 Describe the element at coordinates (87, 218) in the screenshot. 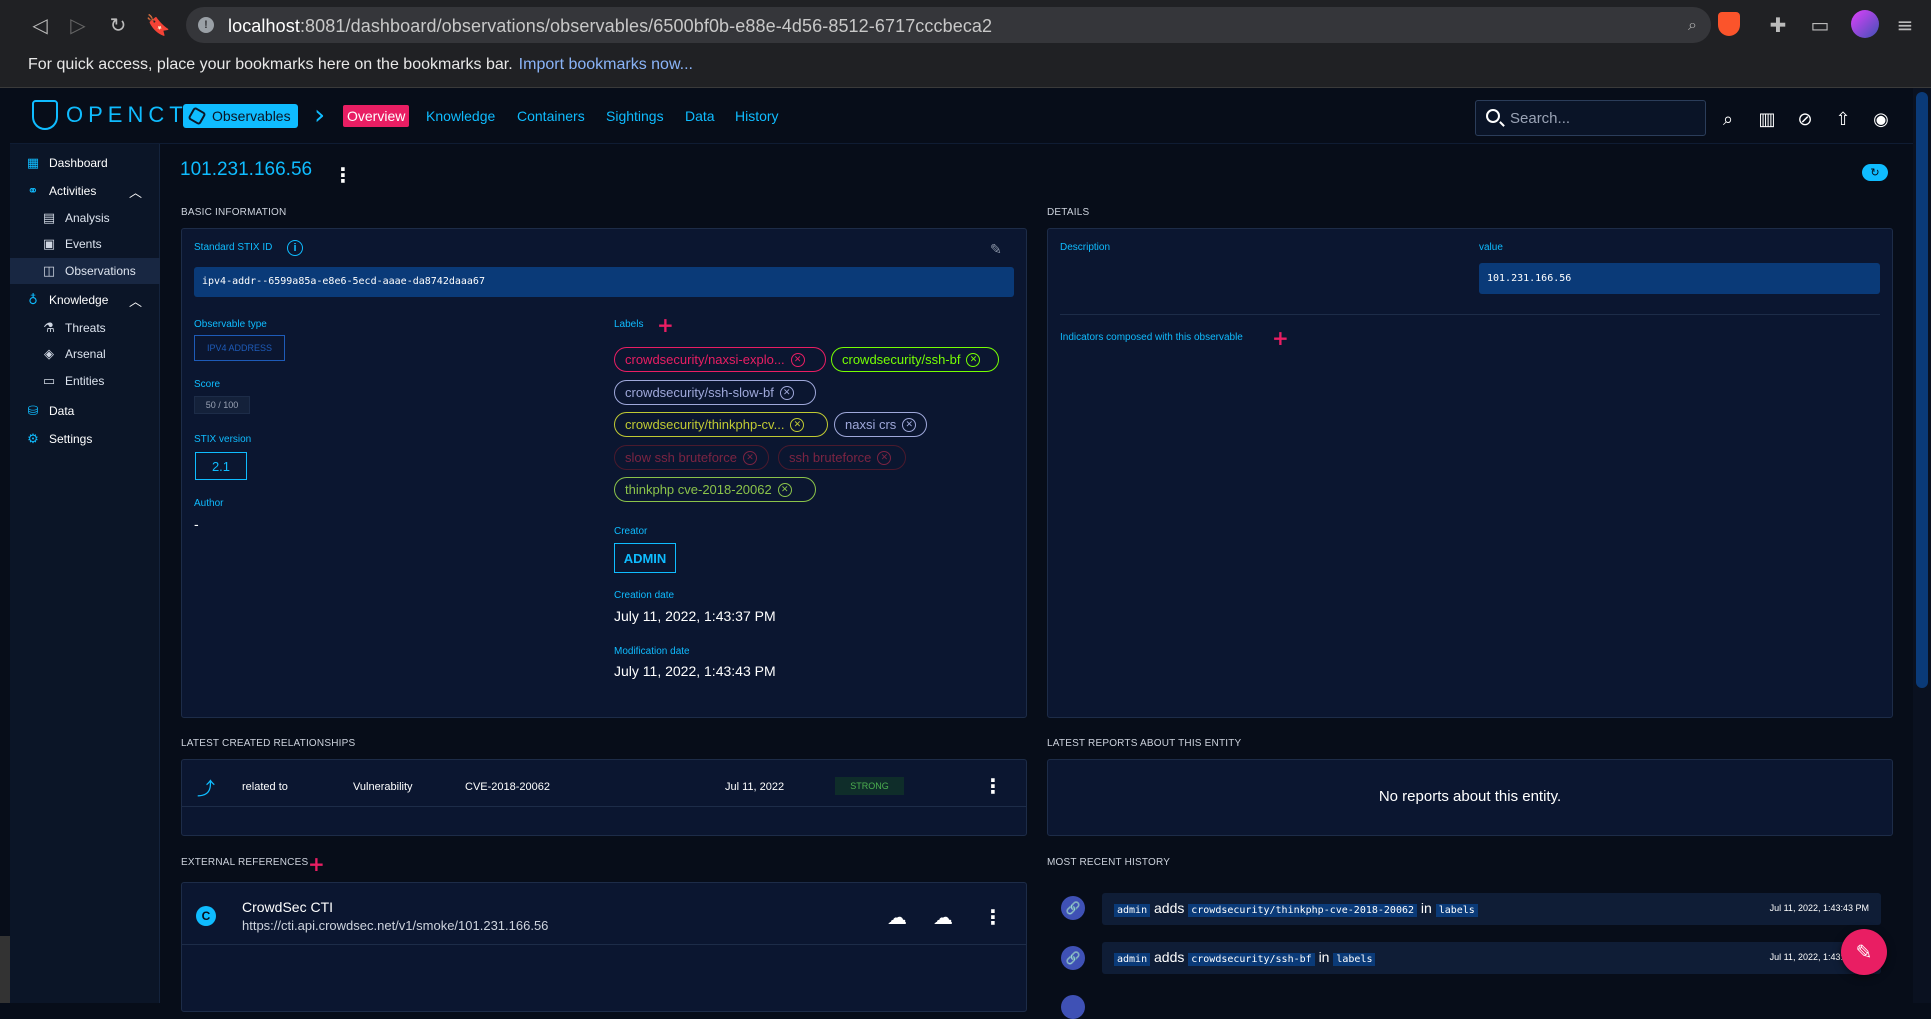

I see `sidebar-item-label: Analysis` at that location.